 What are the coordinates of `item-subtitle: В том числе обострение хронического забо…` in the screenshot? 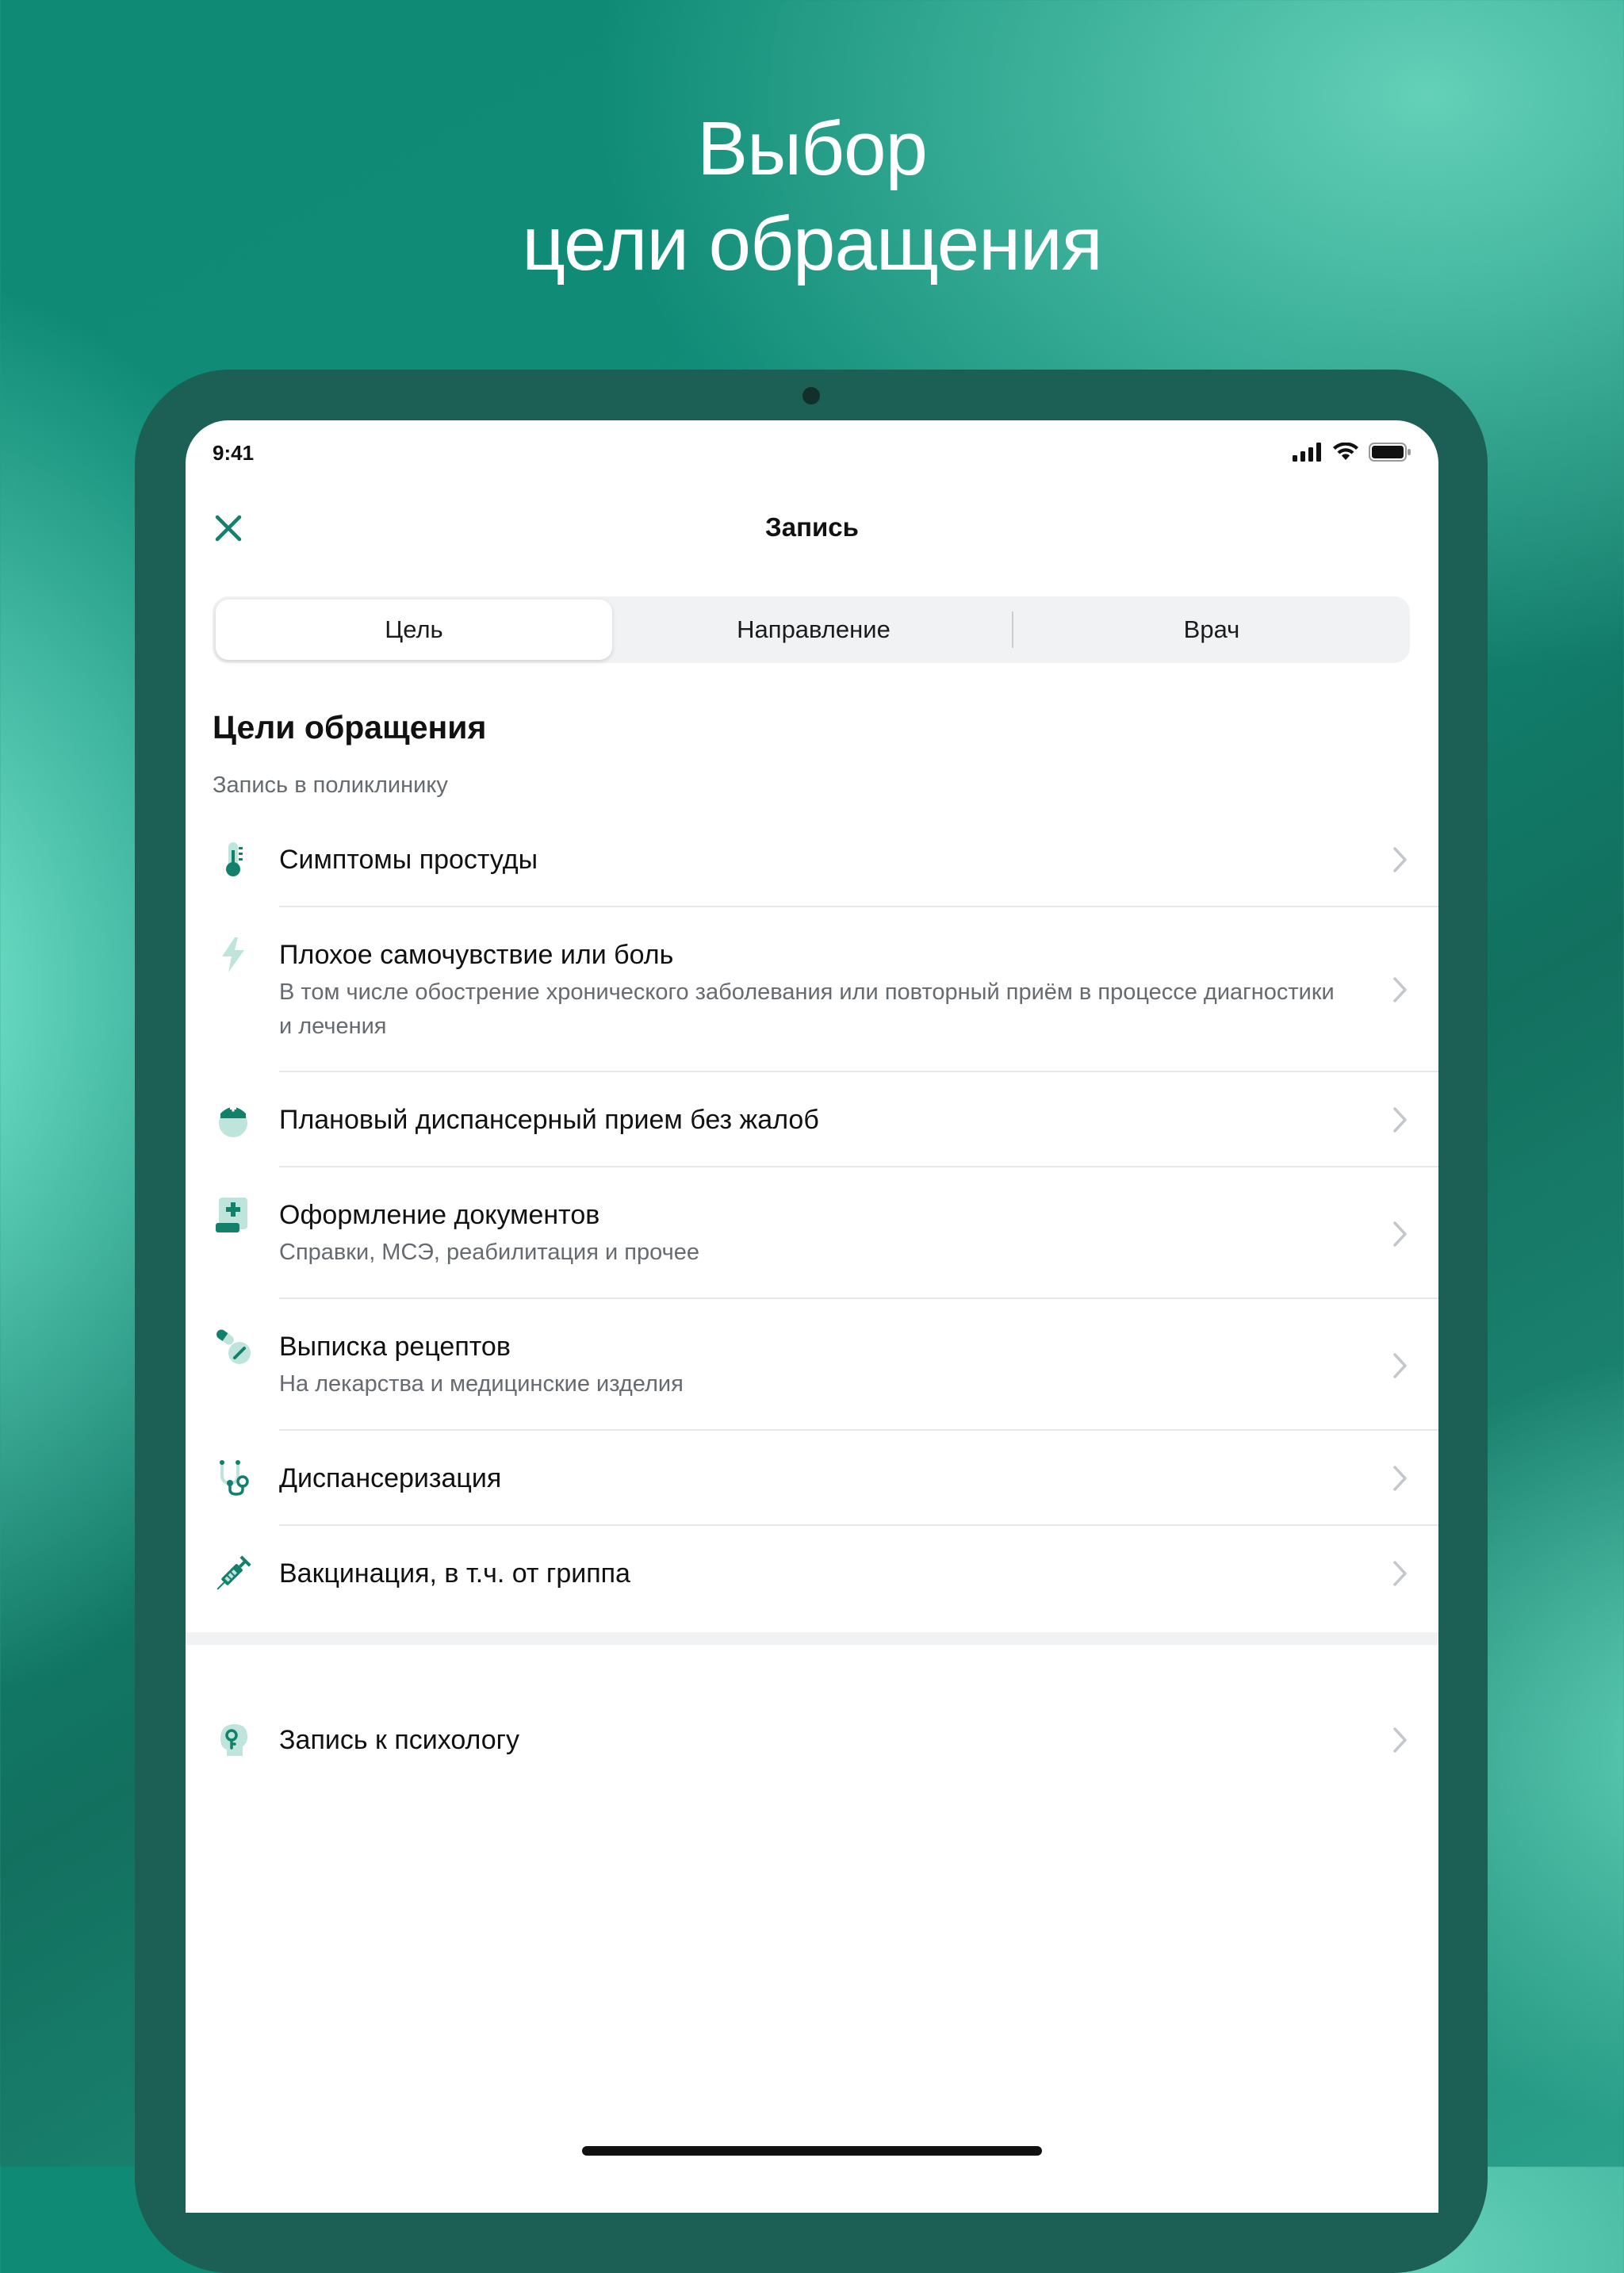 It's located at (807, 1009).